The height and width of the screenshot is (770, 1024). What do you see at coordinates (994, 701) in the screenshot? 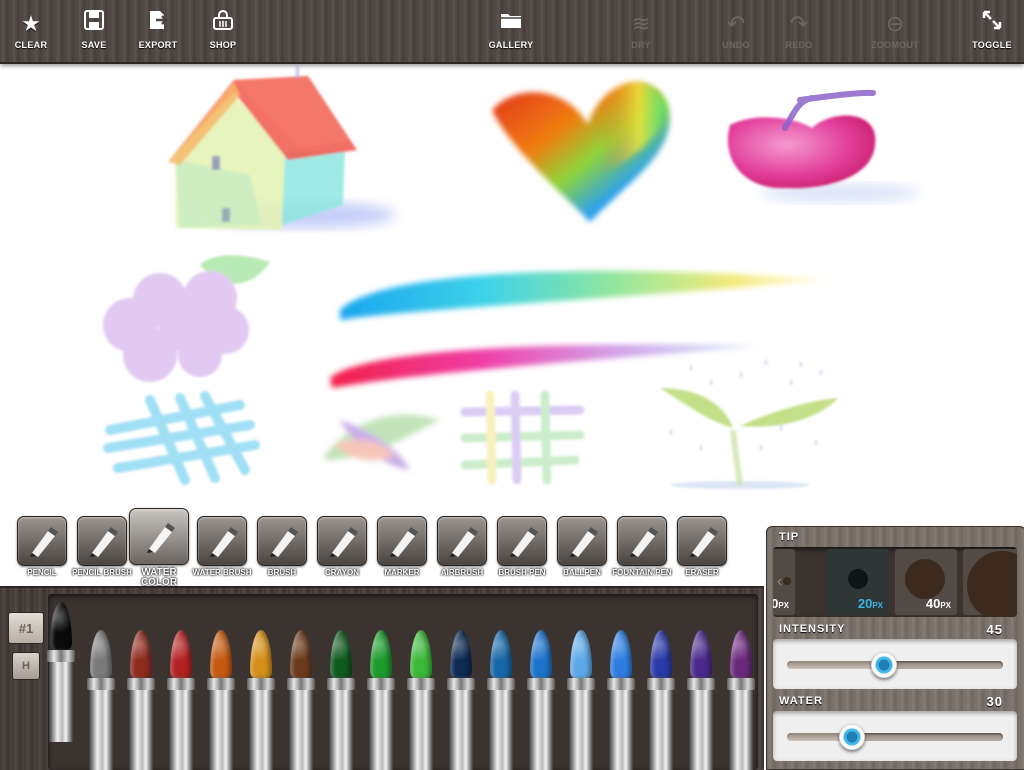
I see `water-value: 30` at bounding box center [994, 701].